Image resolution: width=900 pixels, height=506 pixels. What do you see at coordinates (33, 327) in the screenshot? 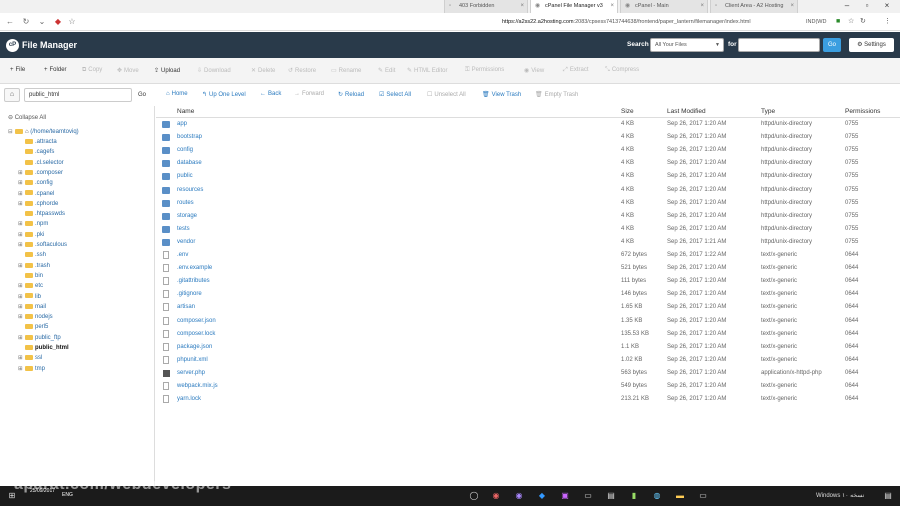
I see `tree-item: perl5` at bounding box center [33, 327].